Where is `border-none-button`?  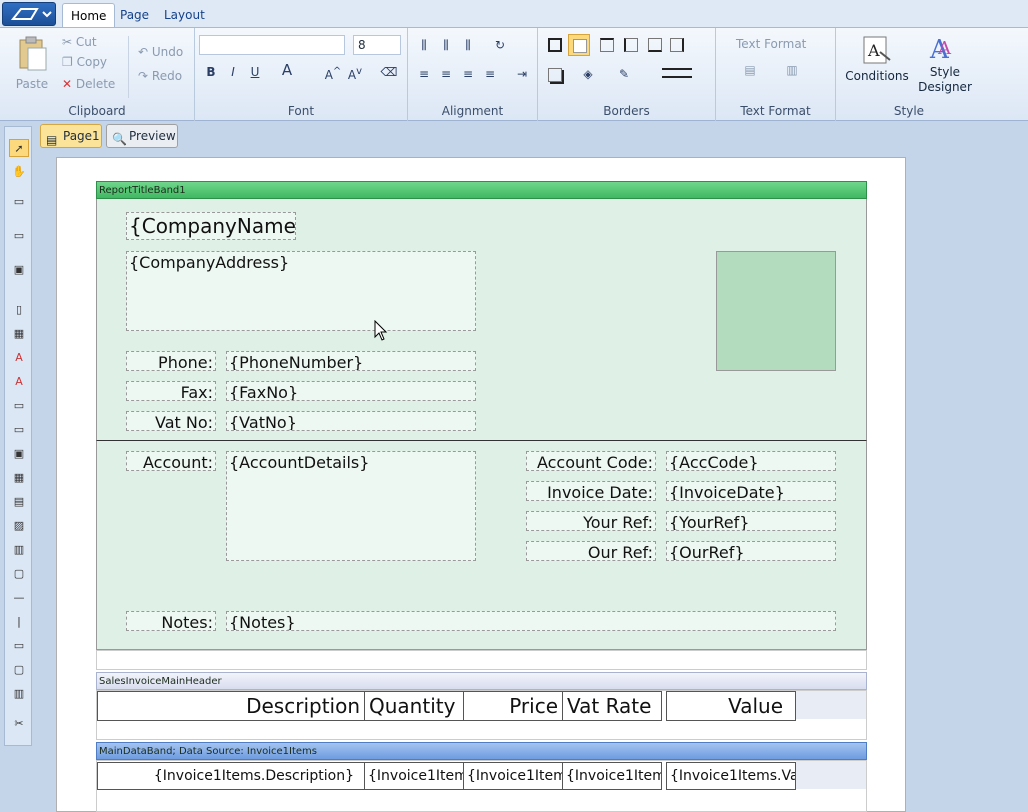 border-none-button is located at coordinates (579, 45).